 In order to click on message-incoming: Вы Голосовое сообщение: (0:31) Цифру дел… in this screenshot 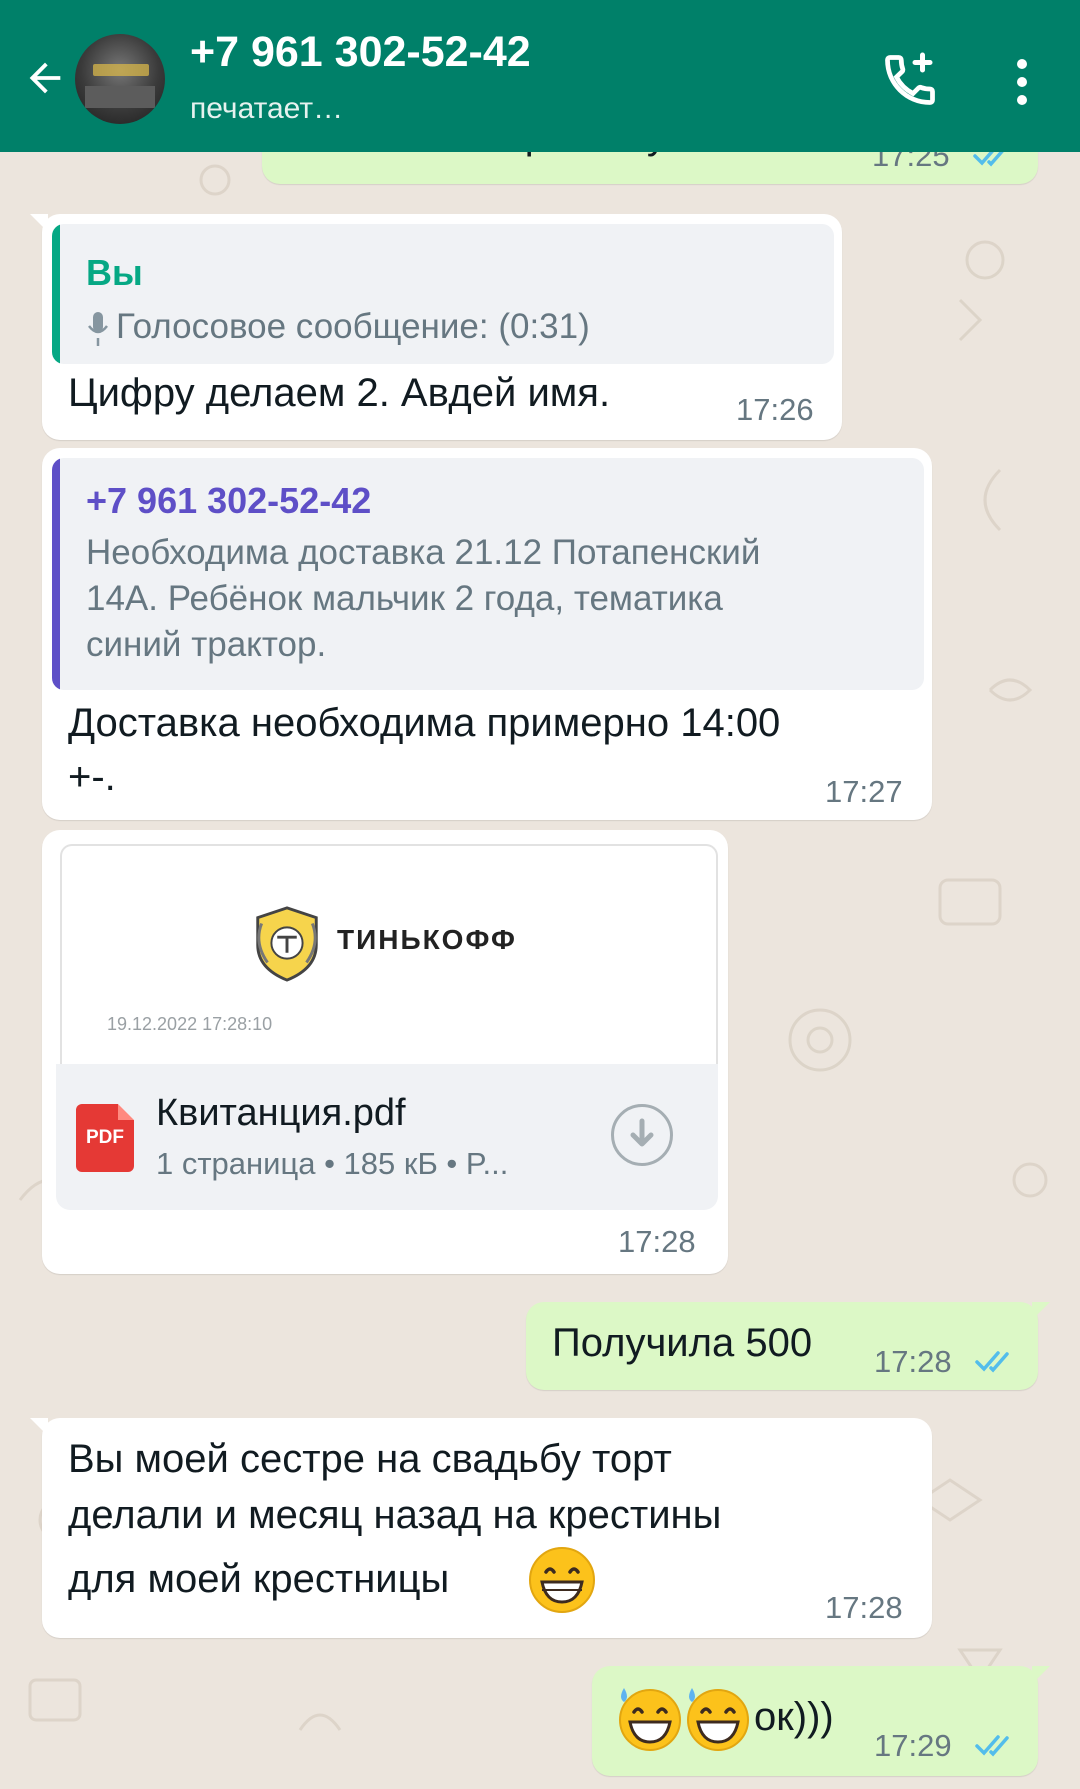, I will do `click(436, 327)`.